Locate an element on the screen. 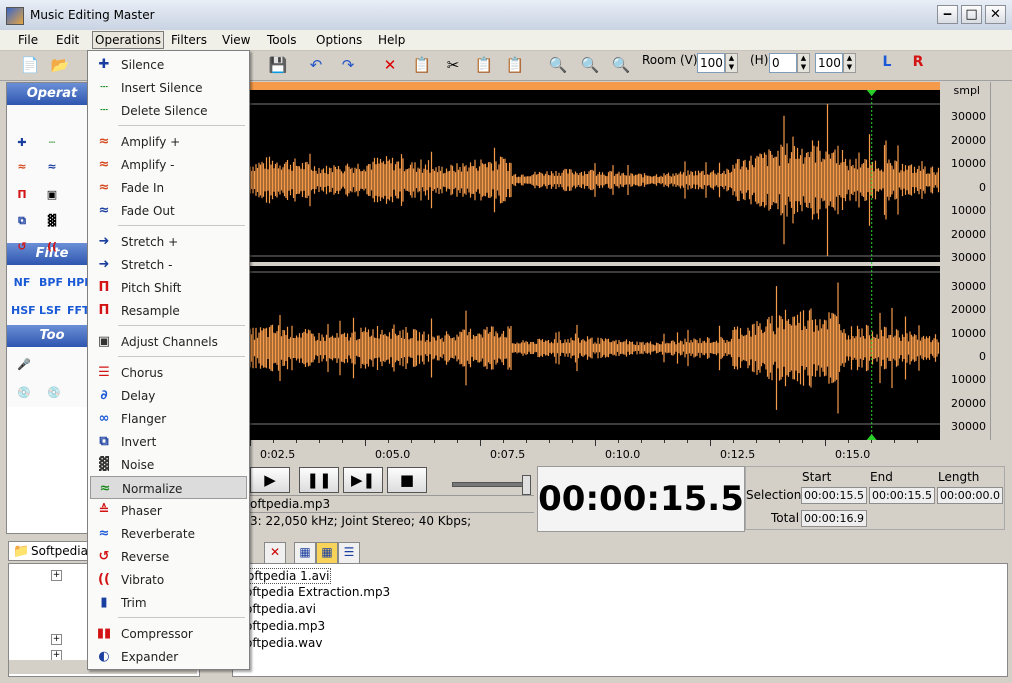 This screenshot has width=1012, height=683. room-v-input: 100 is located at coordinates (711, 63).